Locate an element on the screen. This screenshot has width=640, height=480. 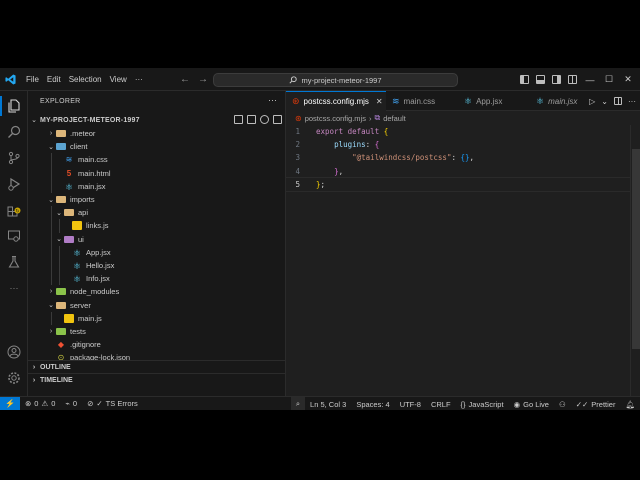
new-folder-icon is located at coordinates (251, 119).